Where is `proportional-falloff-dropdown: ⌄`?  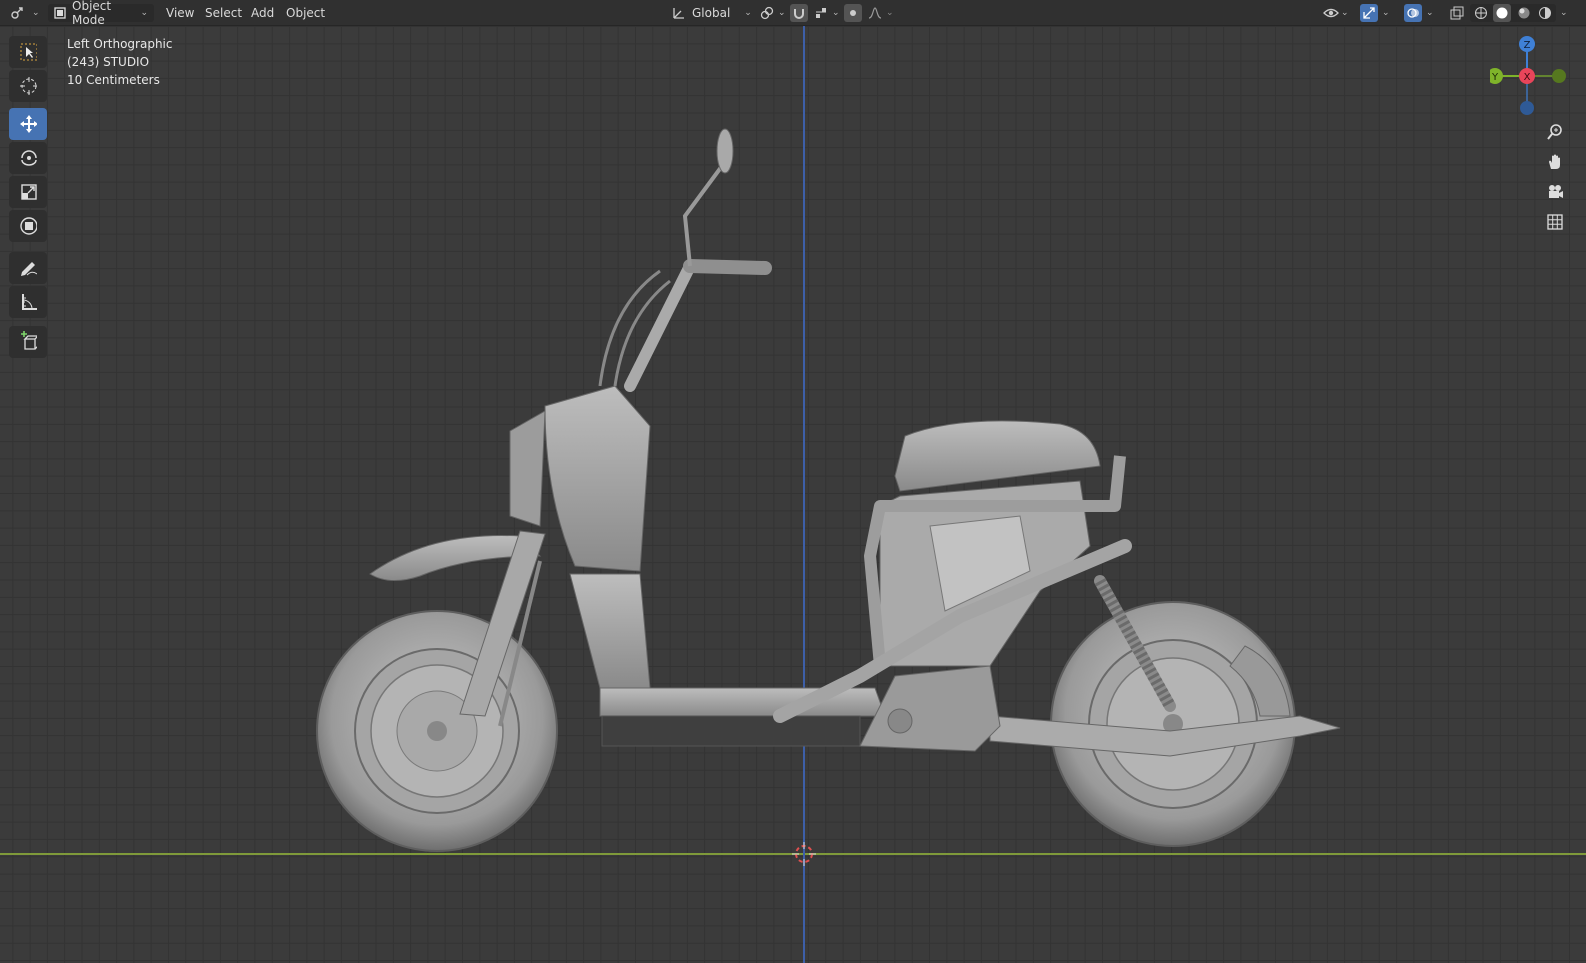
proportional-falloff-dropdown: ⌄ is located at coordinates (880, 13).